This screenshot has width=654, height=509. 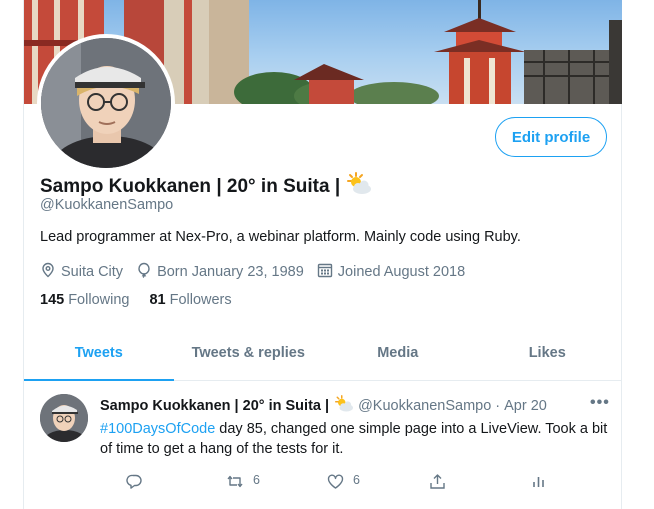 What do you see at coordinates (335, 483) in the screenshot?
I see `heart-icon` at bounding box center [335, 483].